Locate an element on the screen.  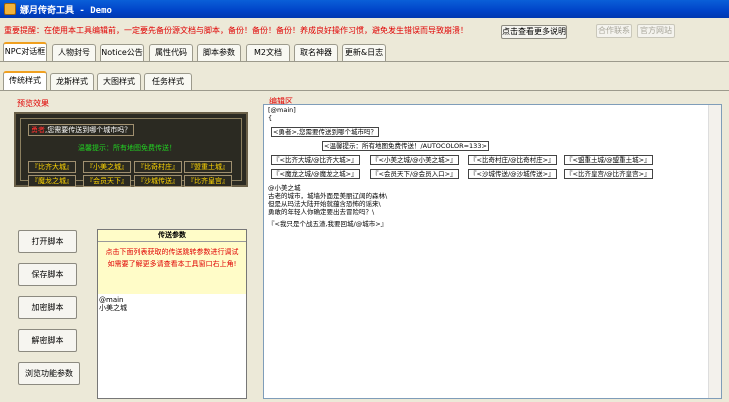
preview-label: 预览效果 is located at coordinates (33, 103).